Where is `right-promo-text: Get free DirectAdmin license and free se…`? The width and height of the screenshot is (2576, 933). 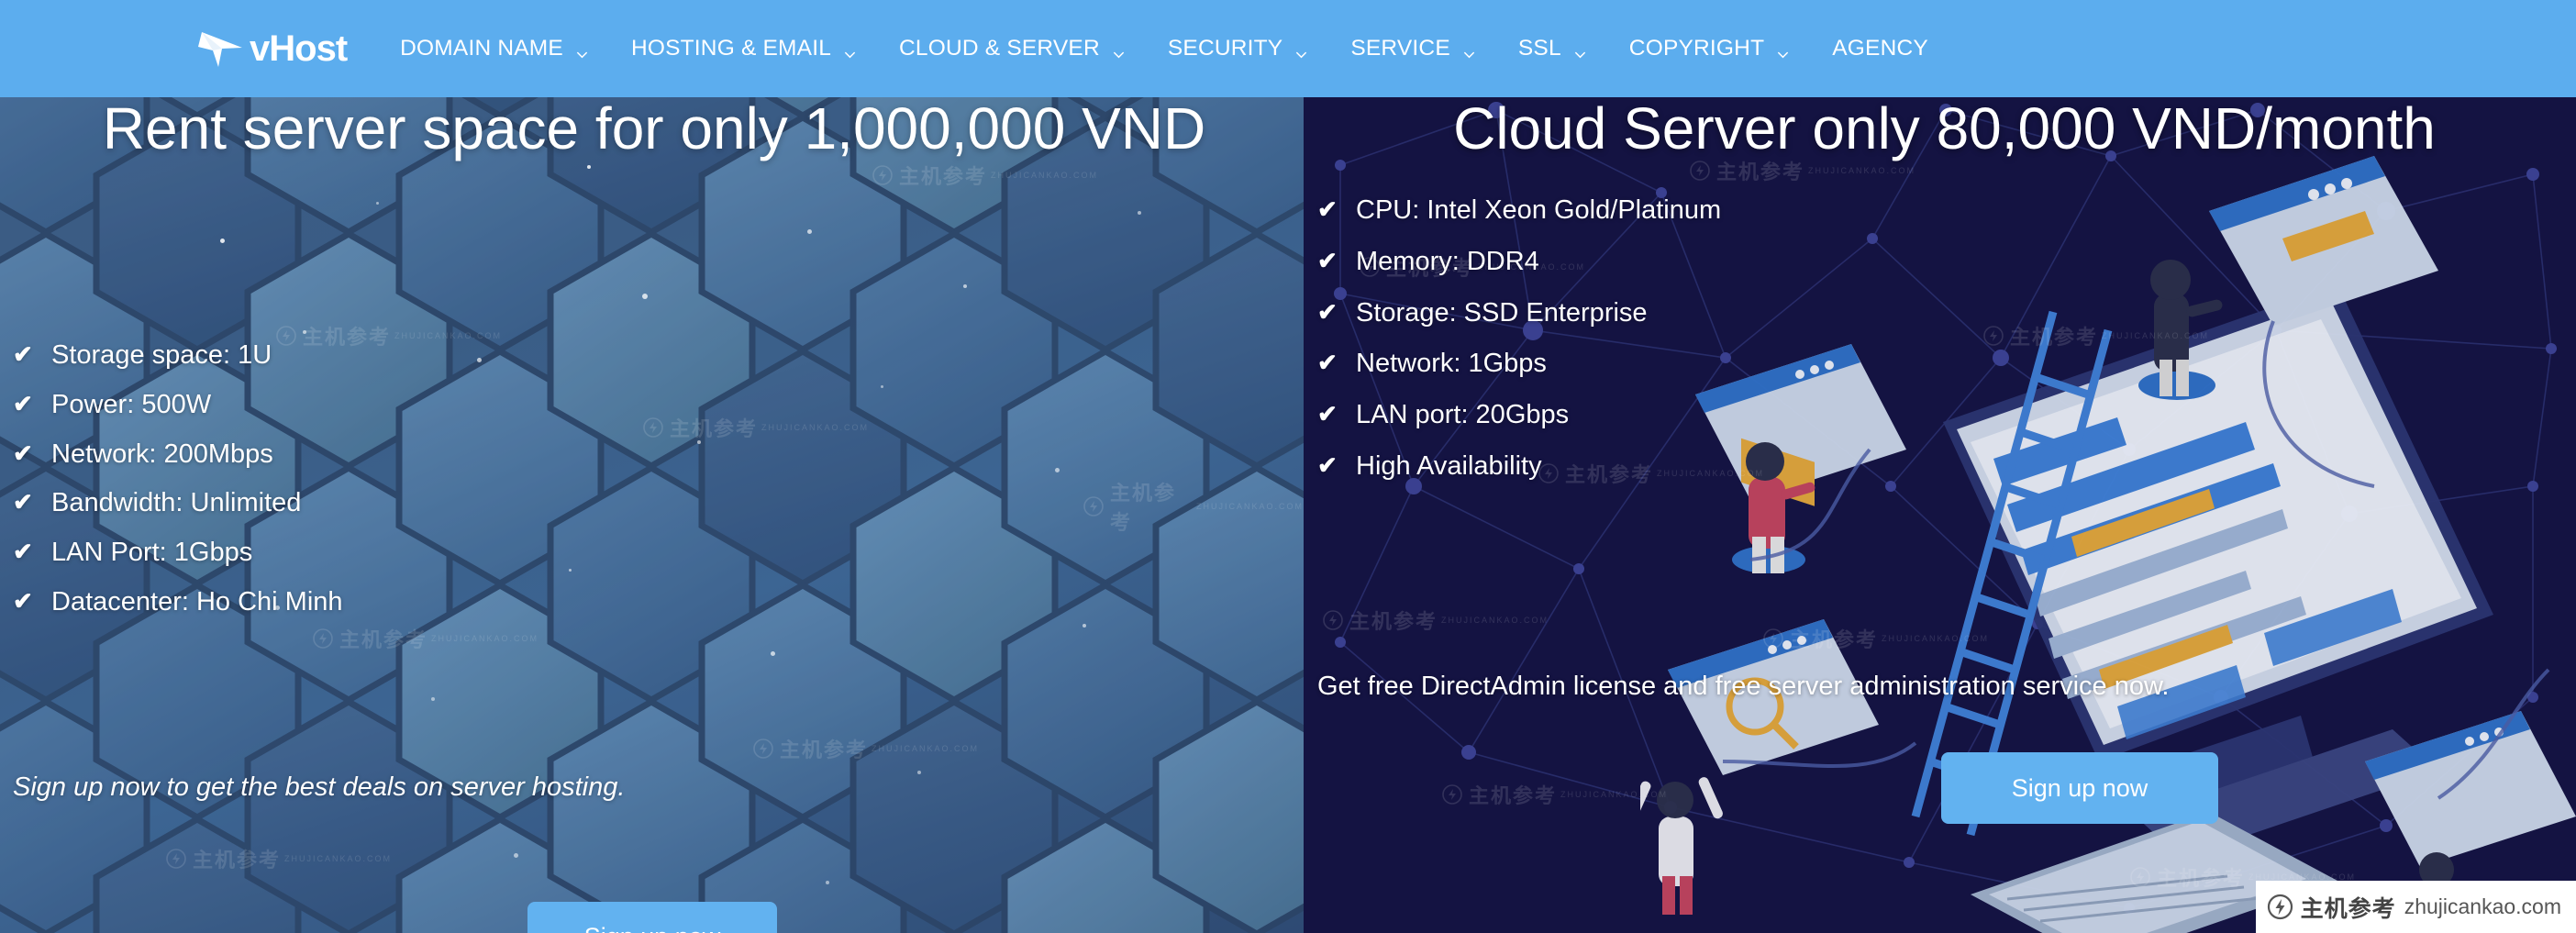 right-promo-text: Get free DirectAdmin license and free se… is located at coordinates (1743, 686).